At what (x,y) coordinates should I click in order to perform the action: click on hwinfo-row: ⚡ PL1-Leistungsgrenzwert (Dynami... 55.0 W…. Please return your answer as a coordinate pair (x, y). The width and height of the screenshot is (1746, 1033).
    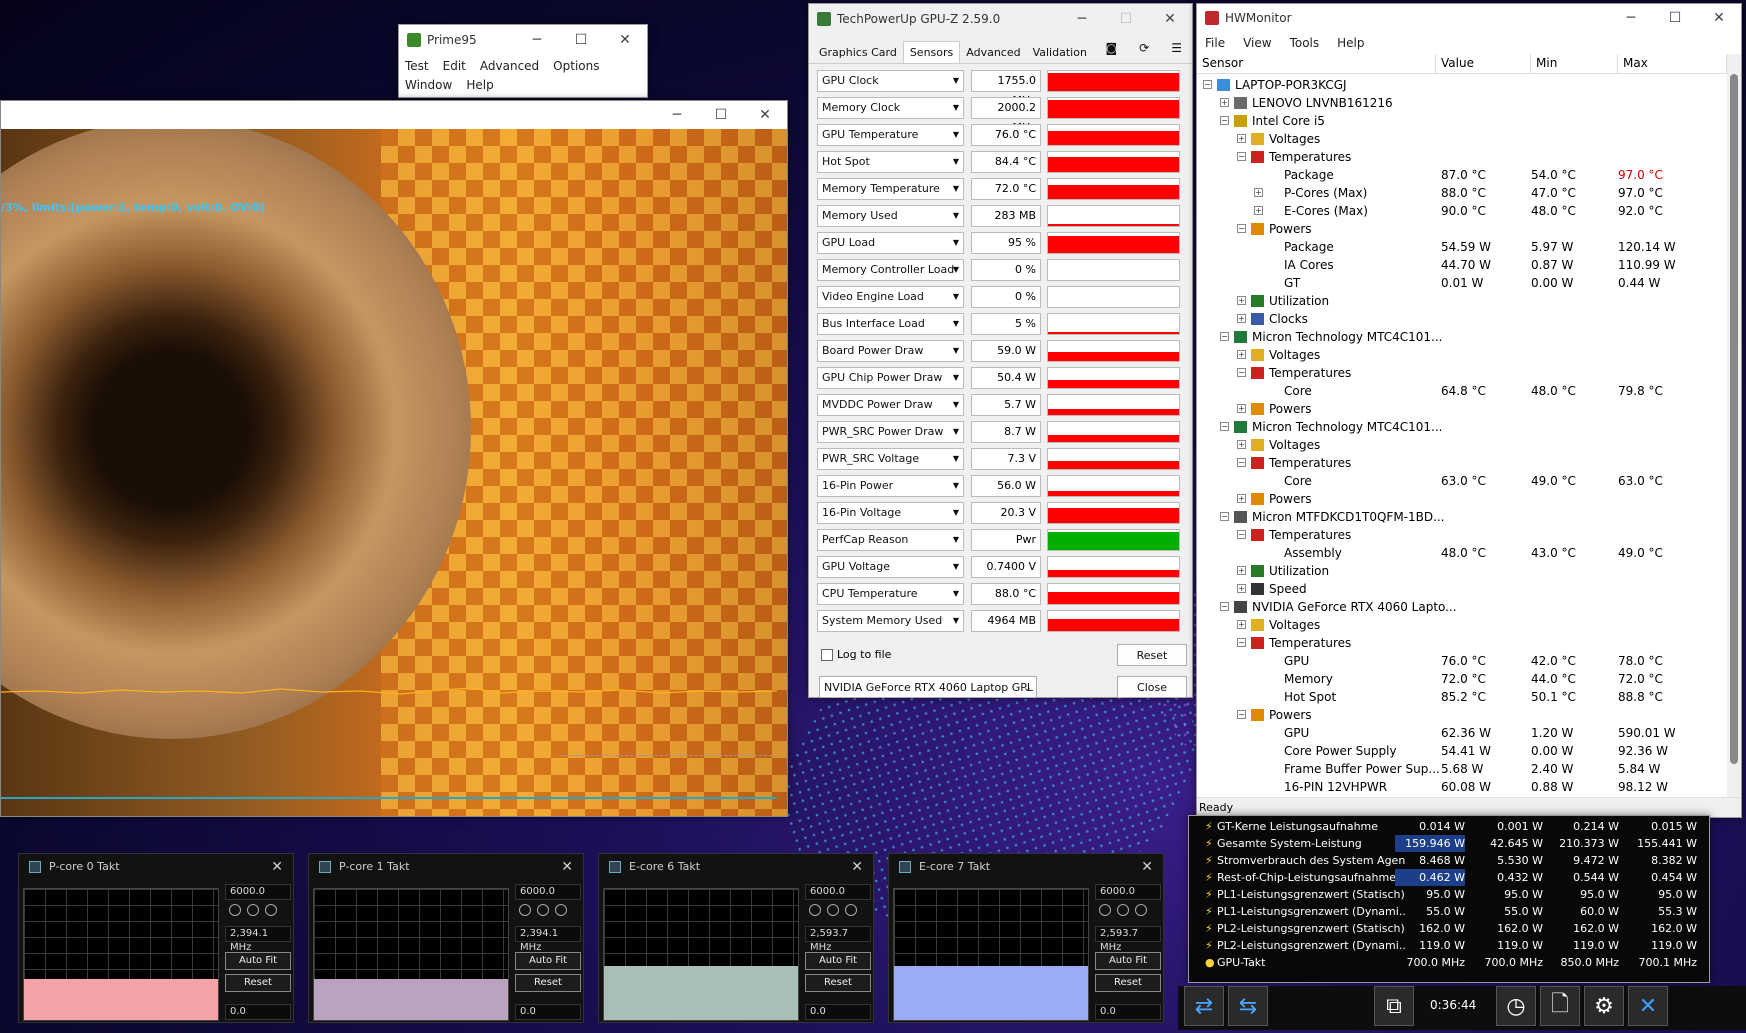
    Looking at the image, I should click on (1449, 911).